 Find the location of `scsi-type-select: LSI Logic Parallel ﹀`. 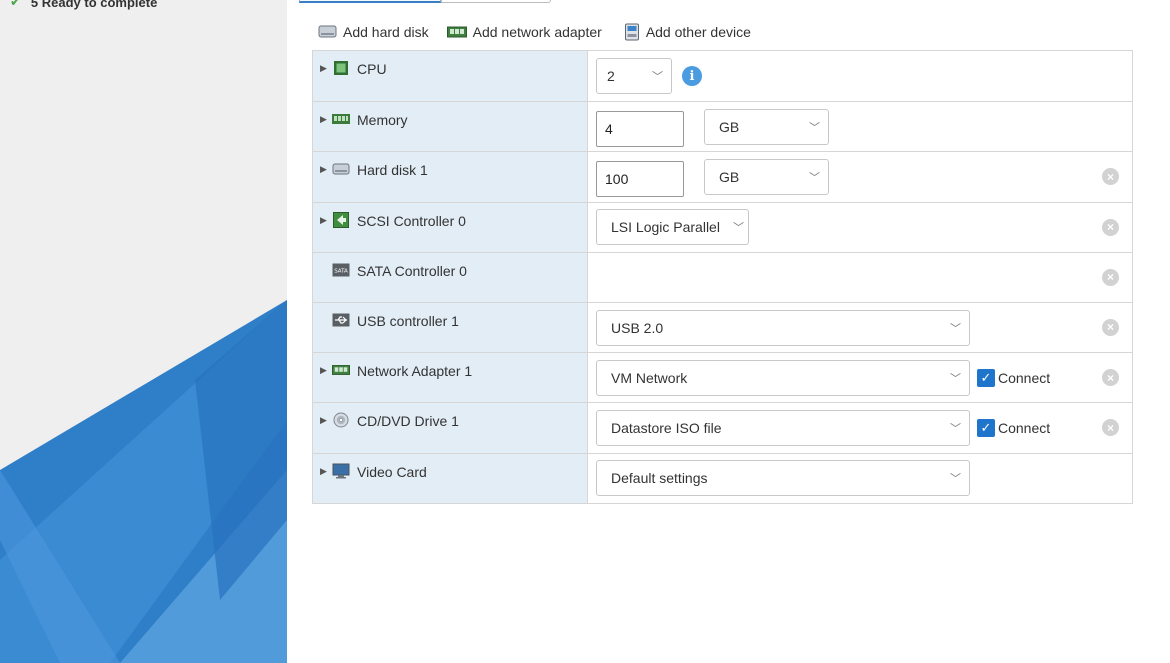

scsi-type-select: LSI Logic Parallel ﹀ is located at coordinates (672, 227).